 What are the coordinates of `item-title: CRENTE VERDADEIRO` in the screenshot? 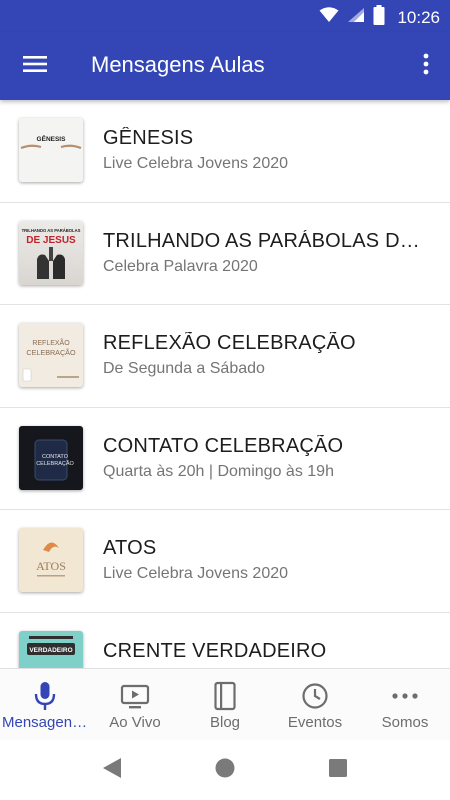 It's located at (215, 650).